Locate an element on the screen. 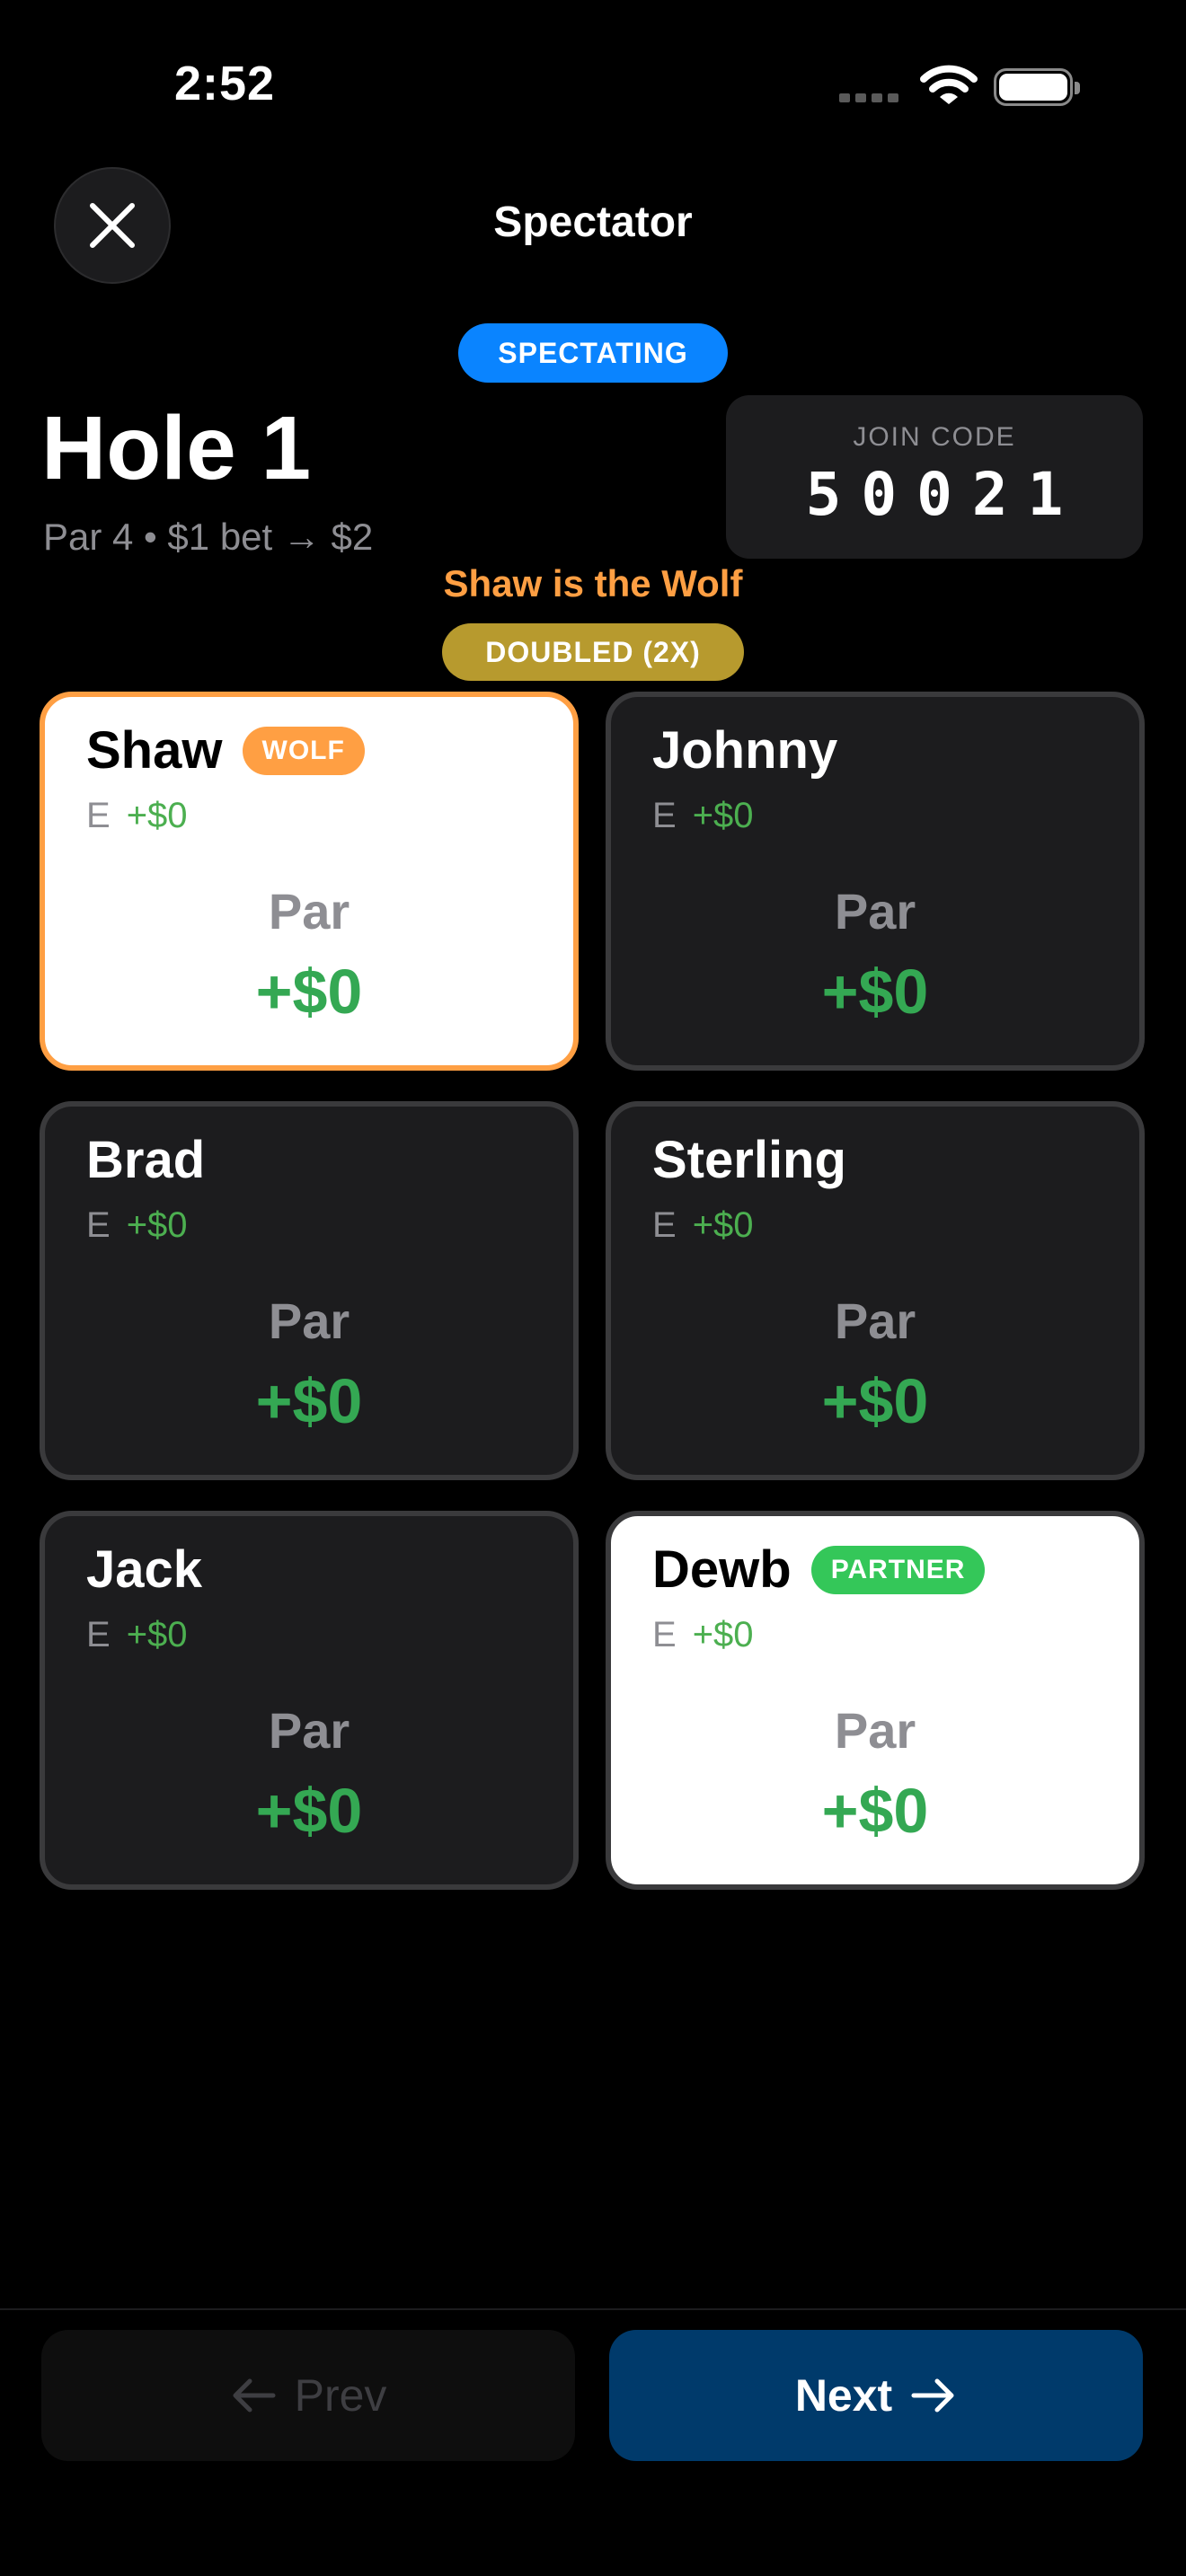 The image size is (1186, 2576). wifi-icon is located at coordinates (949, 84).